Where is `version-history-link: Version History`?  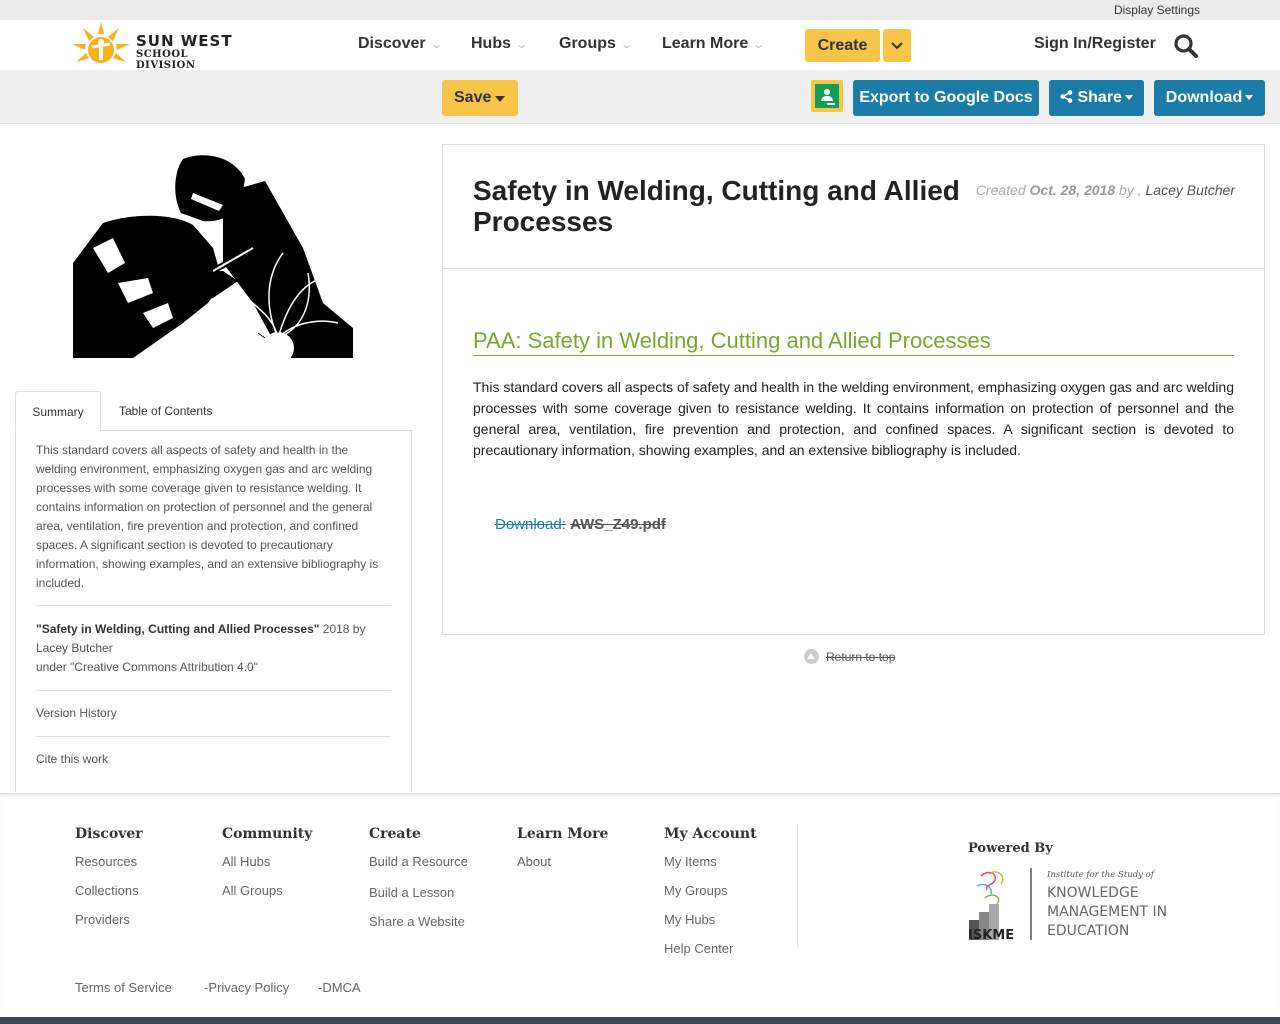
version-history-link: Version History is located at coordinates (76, 713).